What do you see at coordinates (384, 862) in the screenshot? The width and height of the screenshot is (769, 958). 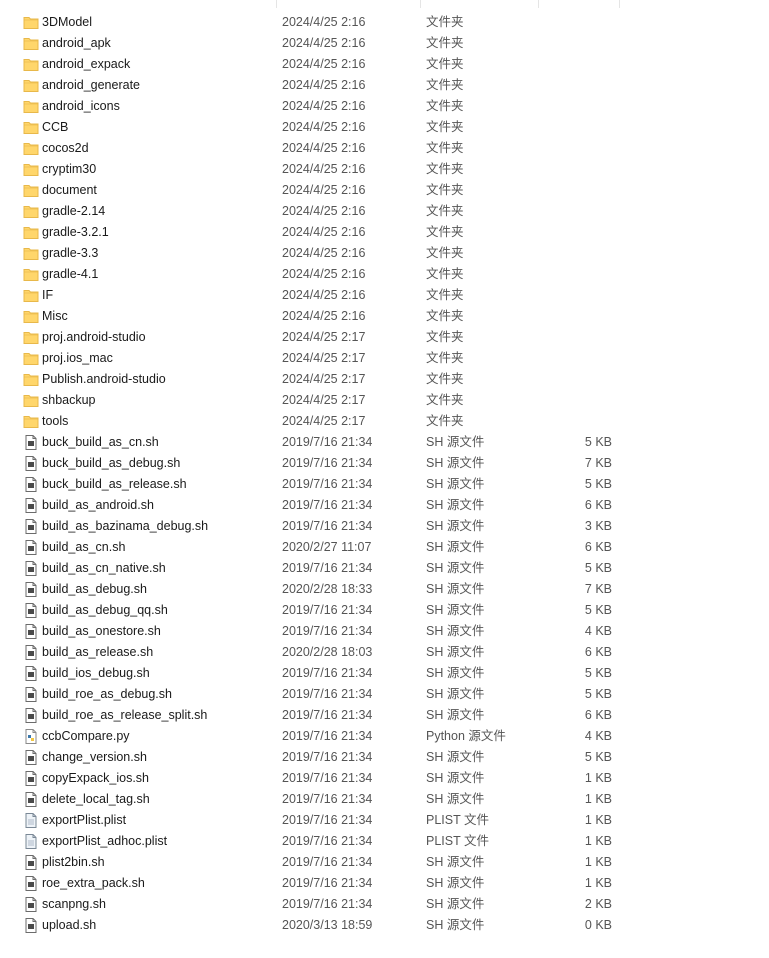 I see `file-row: plist2bin.sh 2019/7/16 21:34 SH 源文件 1 KB` at bounding box center [384, 862].